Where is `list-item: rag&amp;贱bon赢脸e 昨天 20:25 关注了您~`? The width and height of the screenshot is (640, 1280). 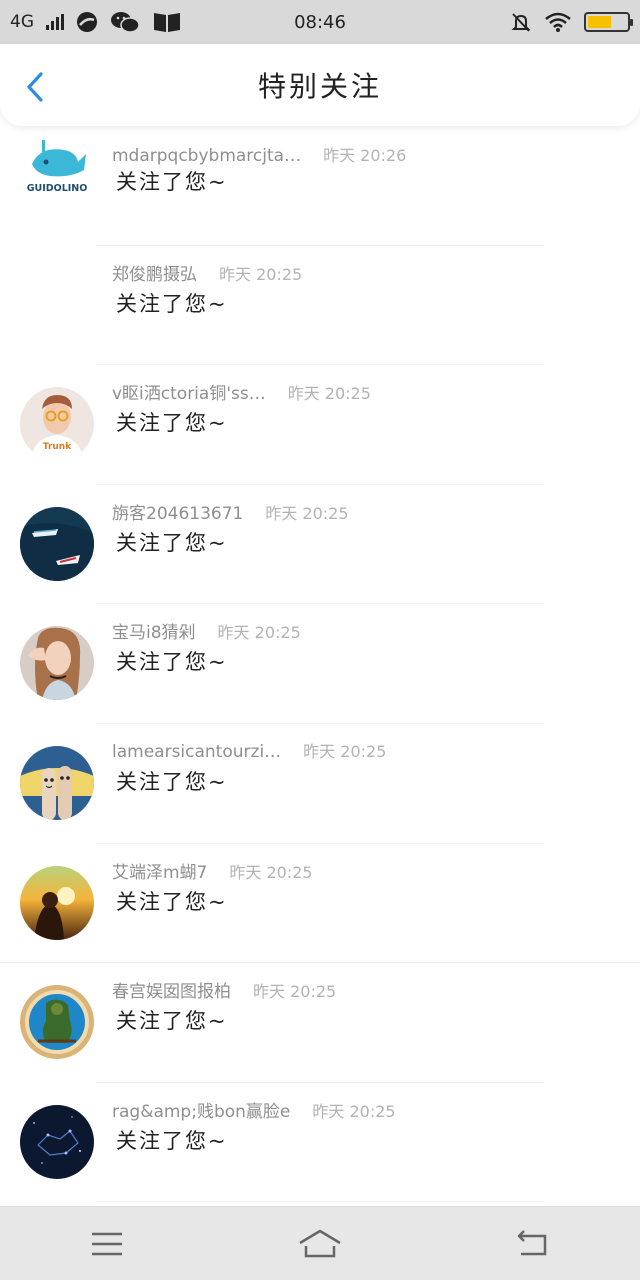
list-item: rag&amp;贱bon赢脸e 昨天 20:25 关注了您~ is located at coordinates (320, 1143).